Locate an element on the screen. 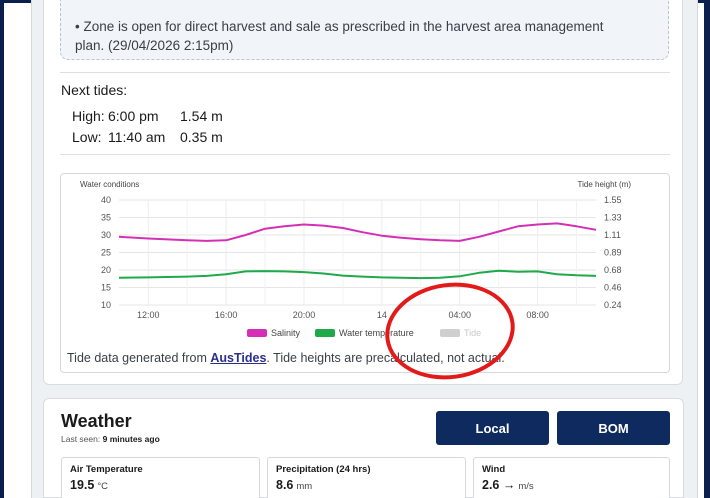 The width and height of the screenshot is (710, 498). metric-label: Wind is located at coordinates (494, 469).